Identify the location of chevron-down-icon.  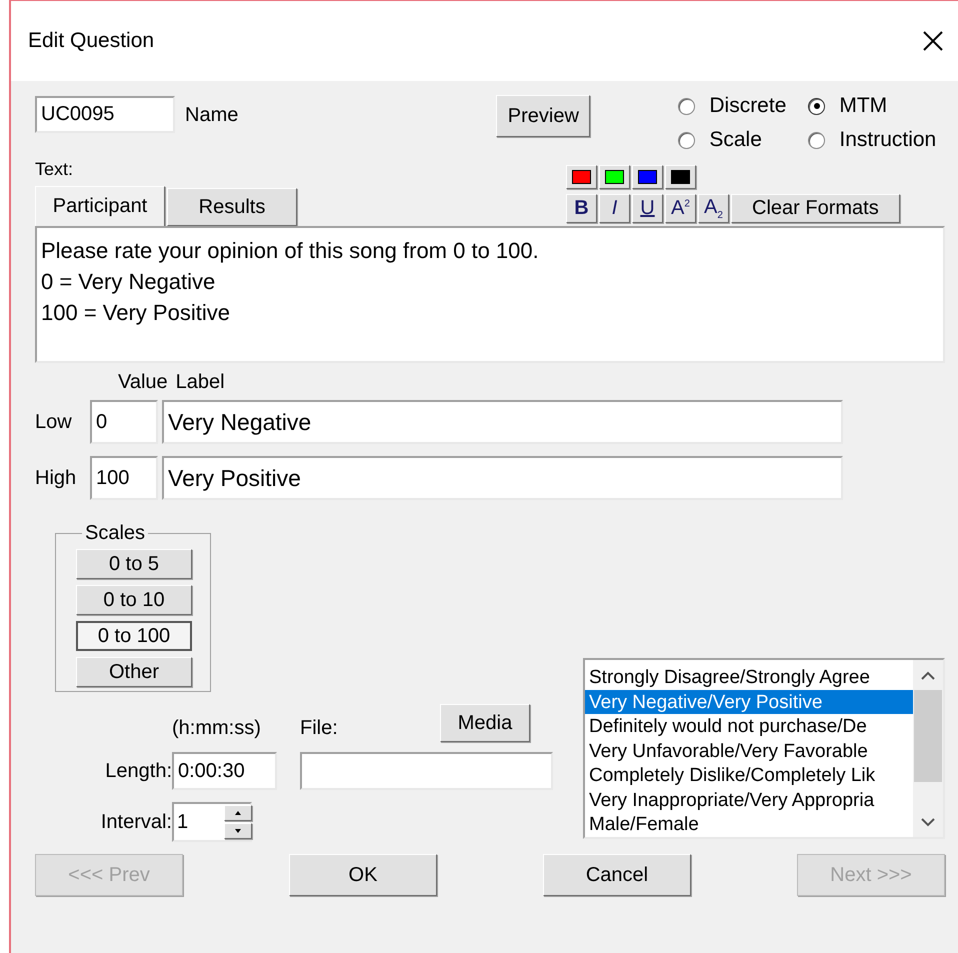
(928, 822).